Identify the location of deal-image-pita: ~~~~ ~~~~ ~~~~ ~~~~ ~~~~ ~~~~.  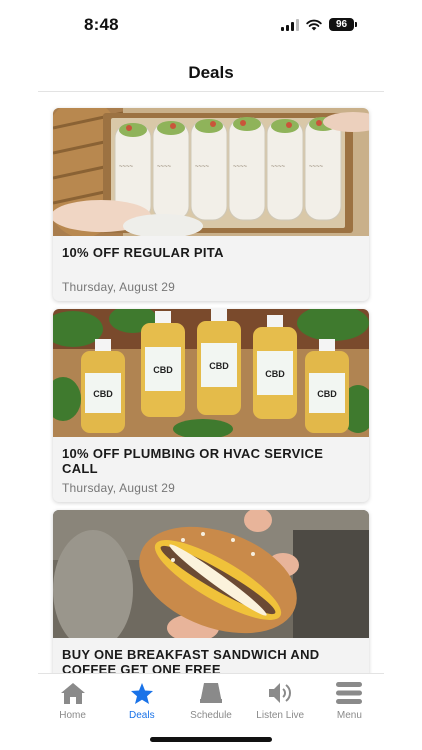
(211, 172).